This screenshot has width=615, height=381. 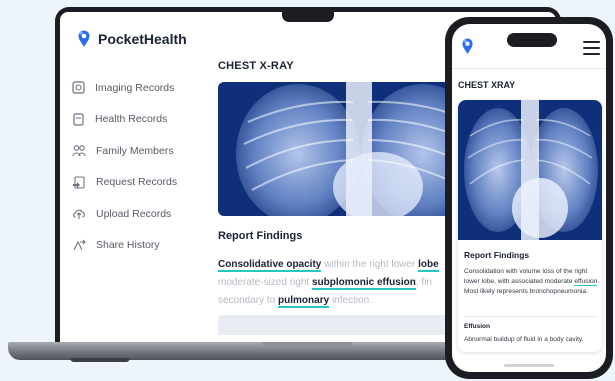 I want to click on menu-icon, so click(x=591, y=50).